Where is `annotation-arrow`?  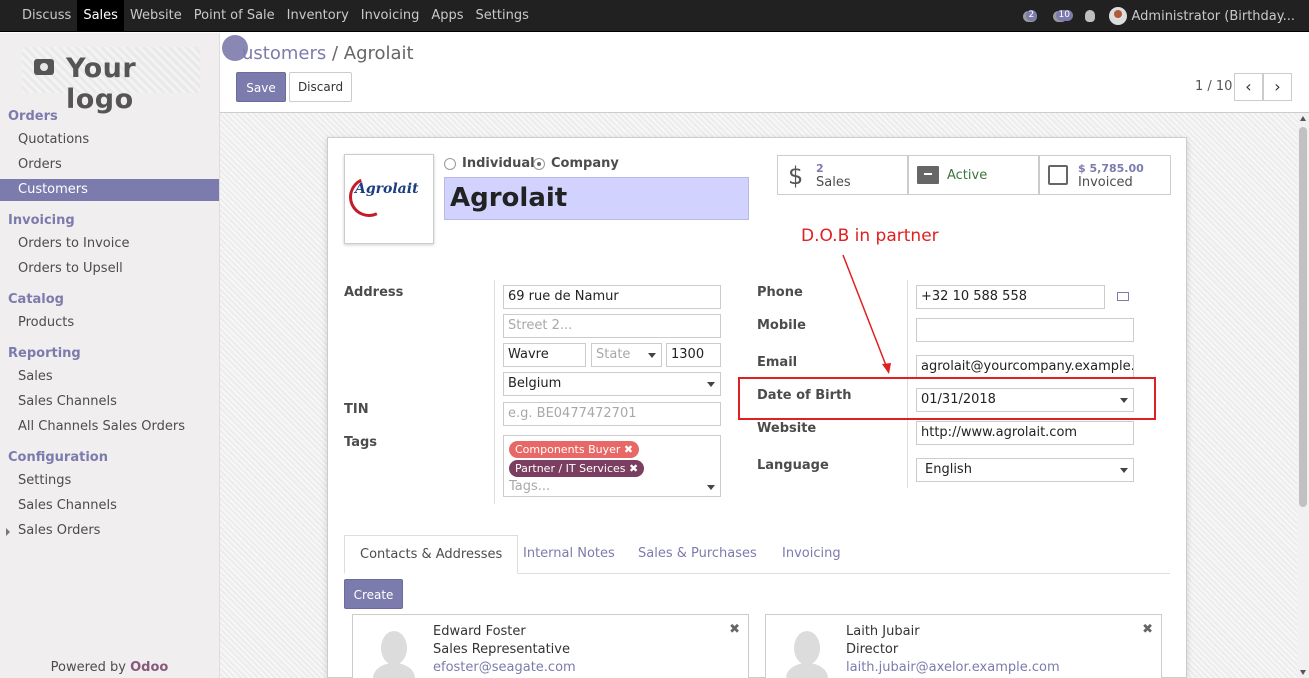
annotation-arrow is located at coordinates (866, 314).